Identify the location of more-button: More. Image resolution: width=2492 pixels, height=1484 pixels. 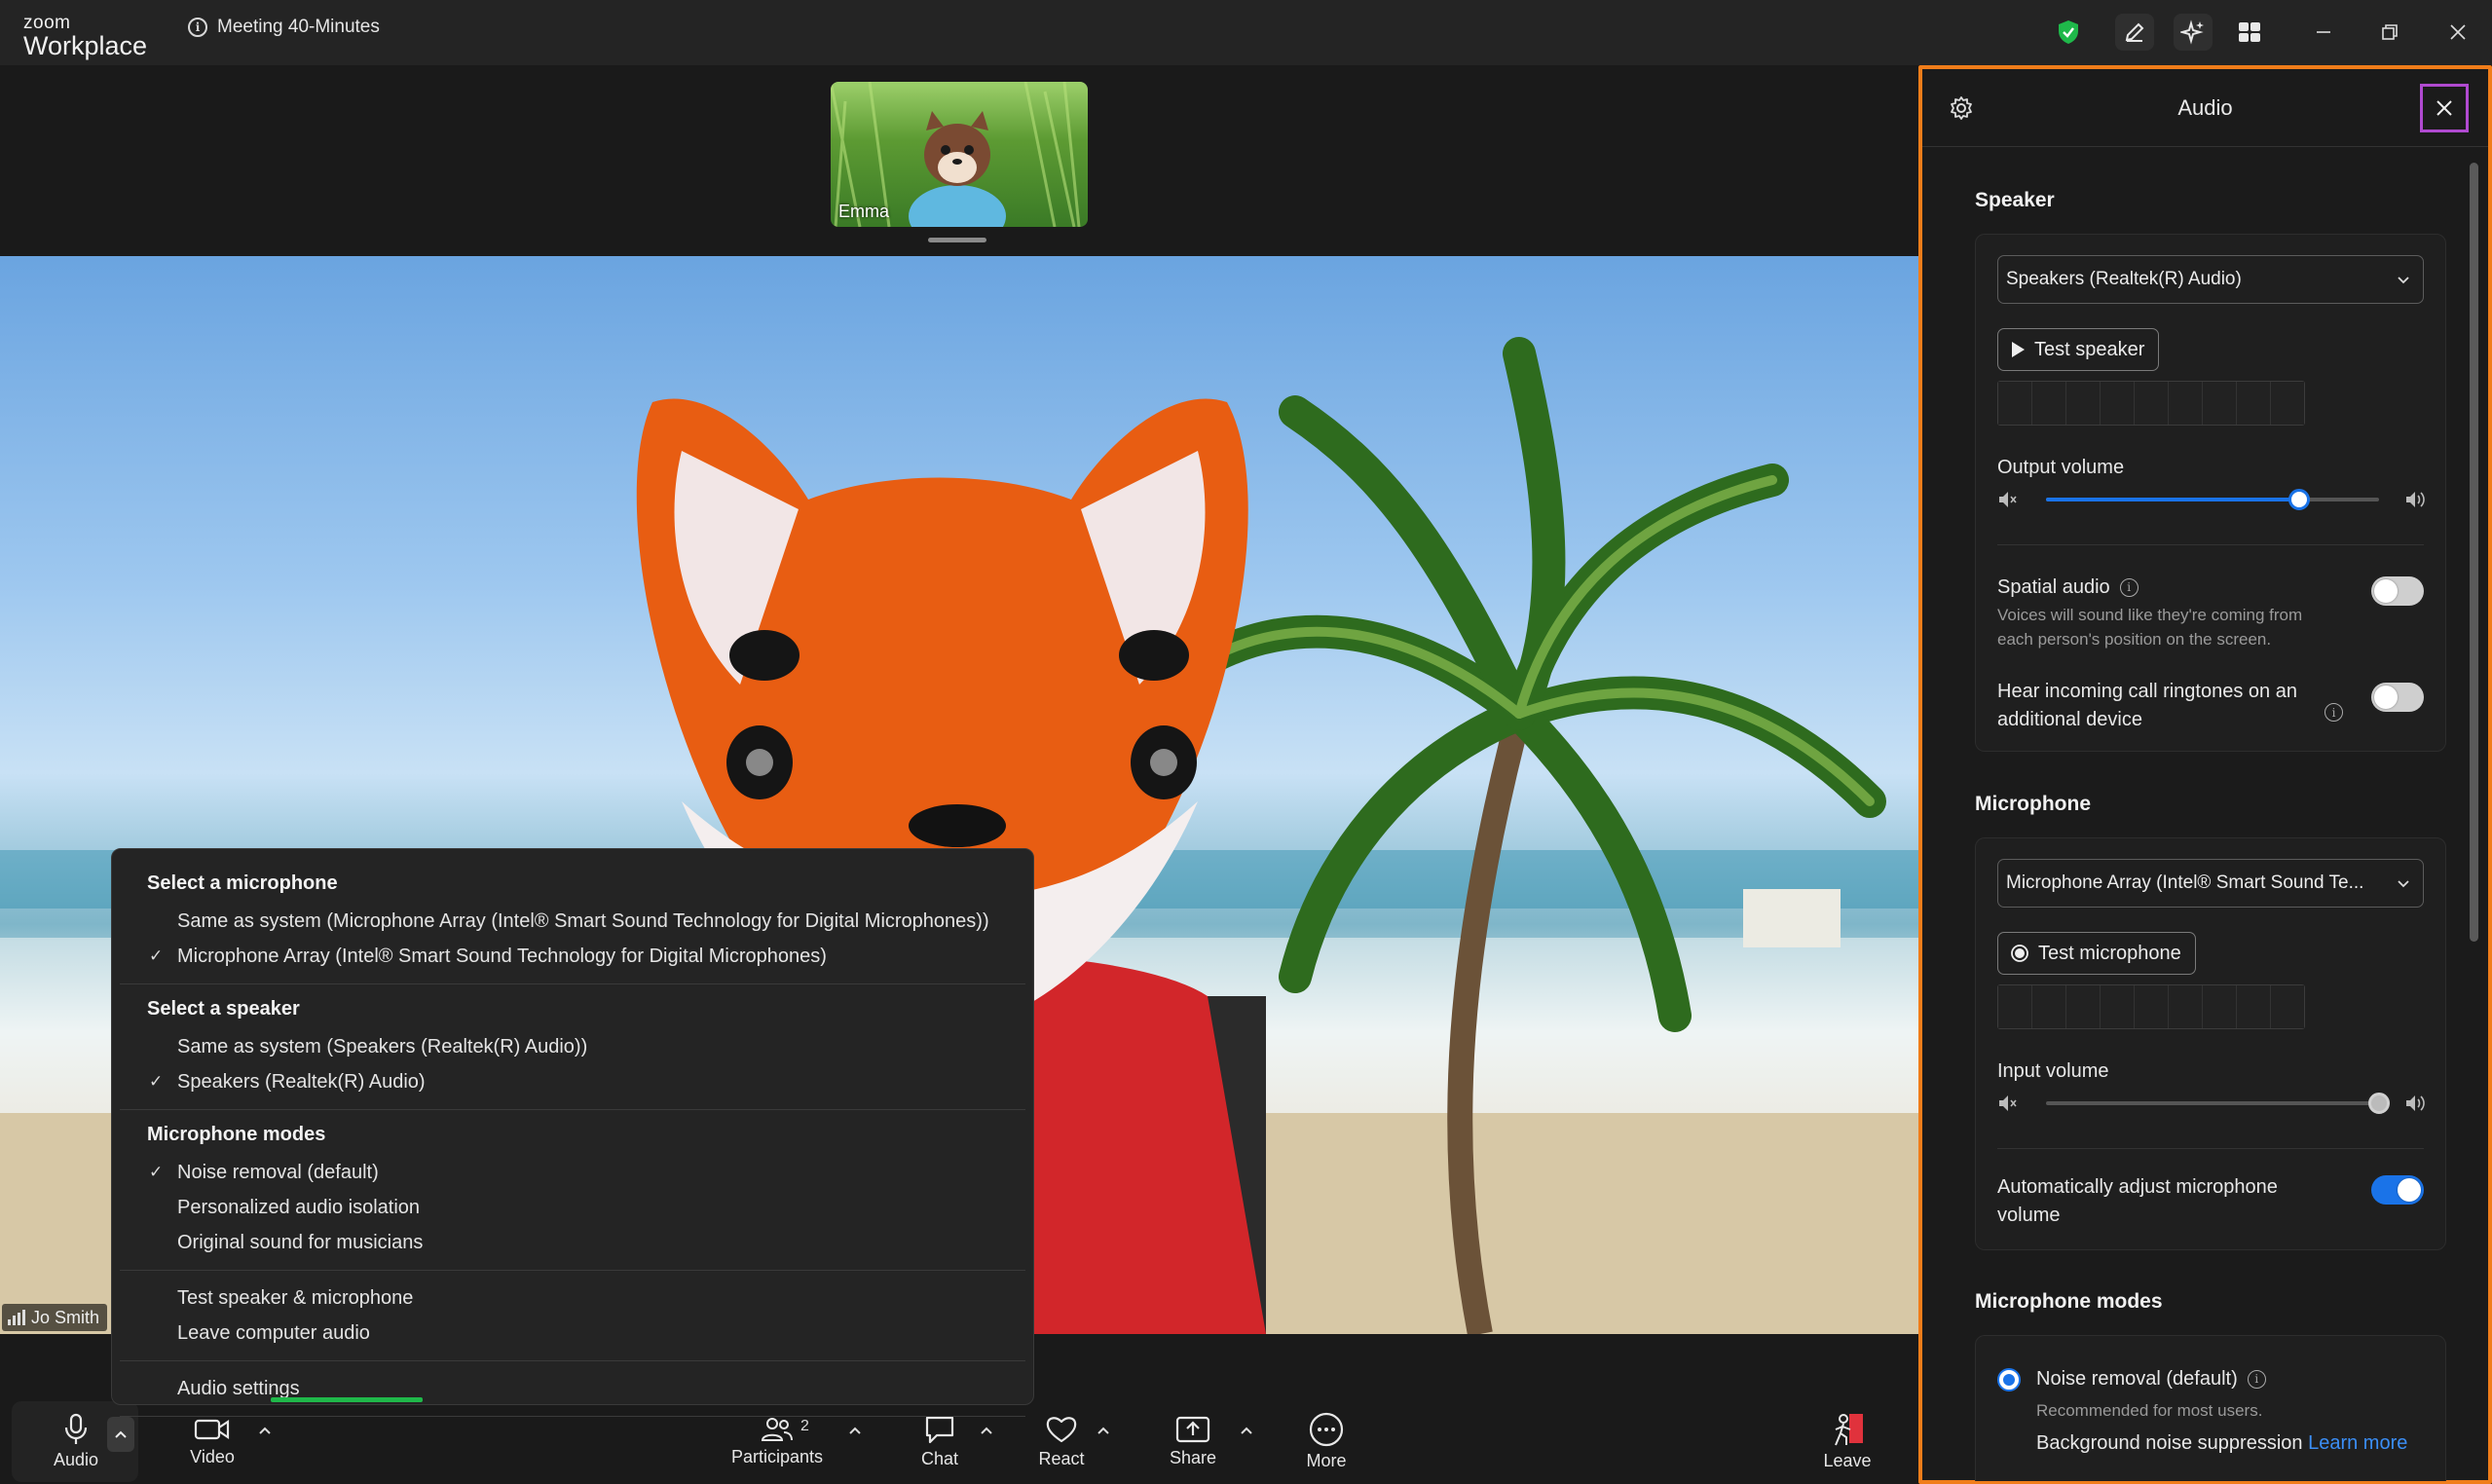
(1326, 1441).